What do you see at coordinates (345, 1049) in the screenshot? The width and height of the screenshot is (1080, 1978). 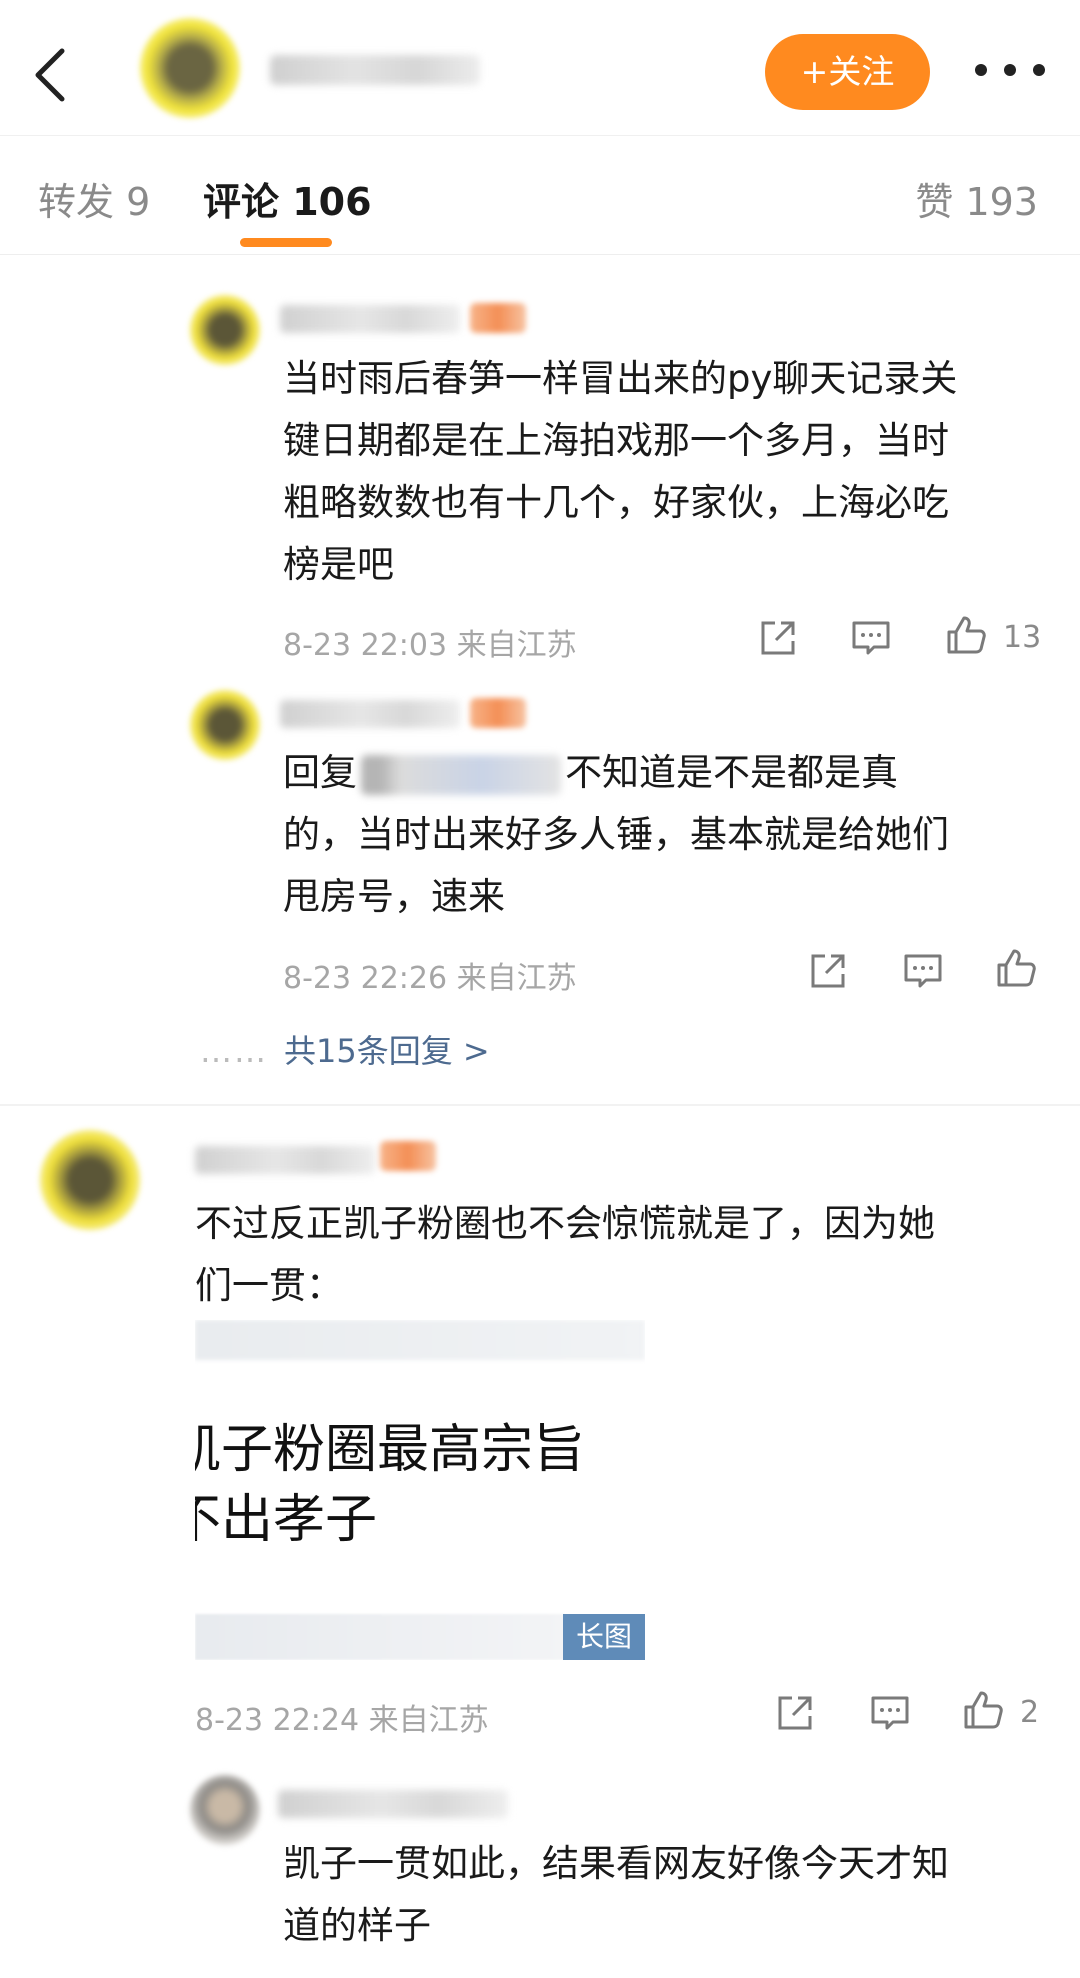 I see `more-replies-link: …… 共15条回复 >` at bounding box center [345, 1049].